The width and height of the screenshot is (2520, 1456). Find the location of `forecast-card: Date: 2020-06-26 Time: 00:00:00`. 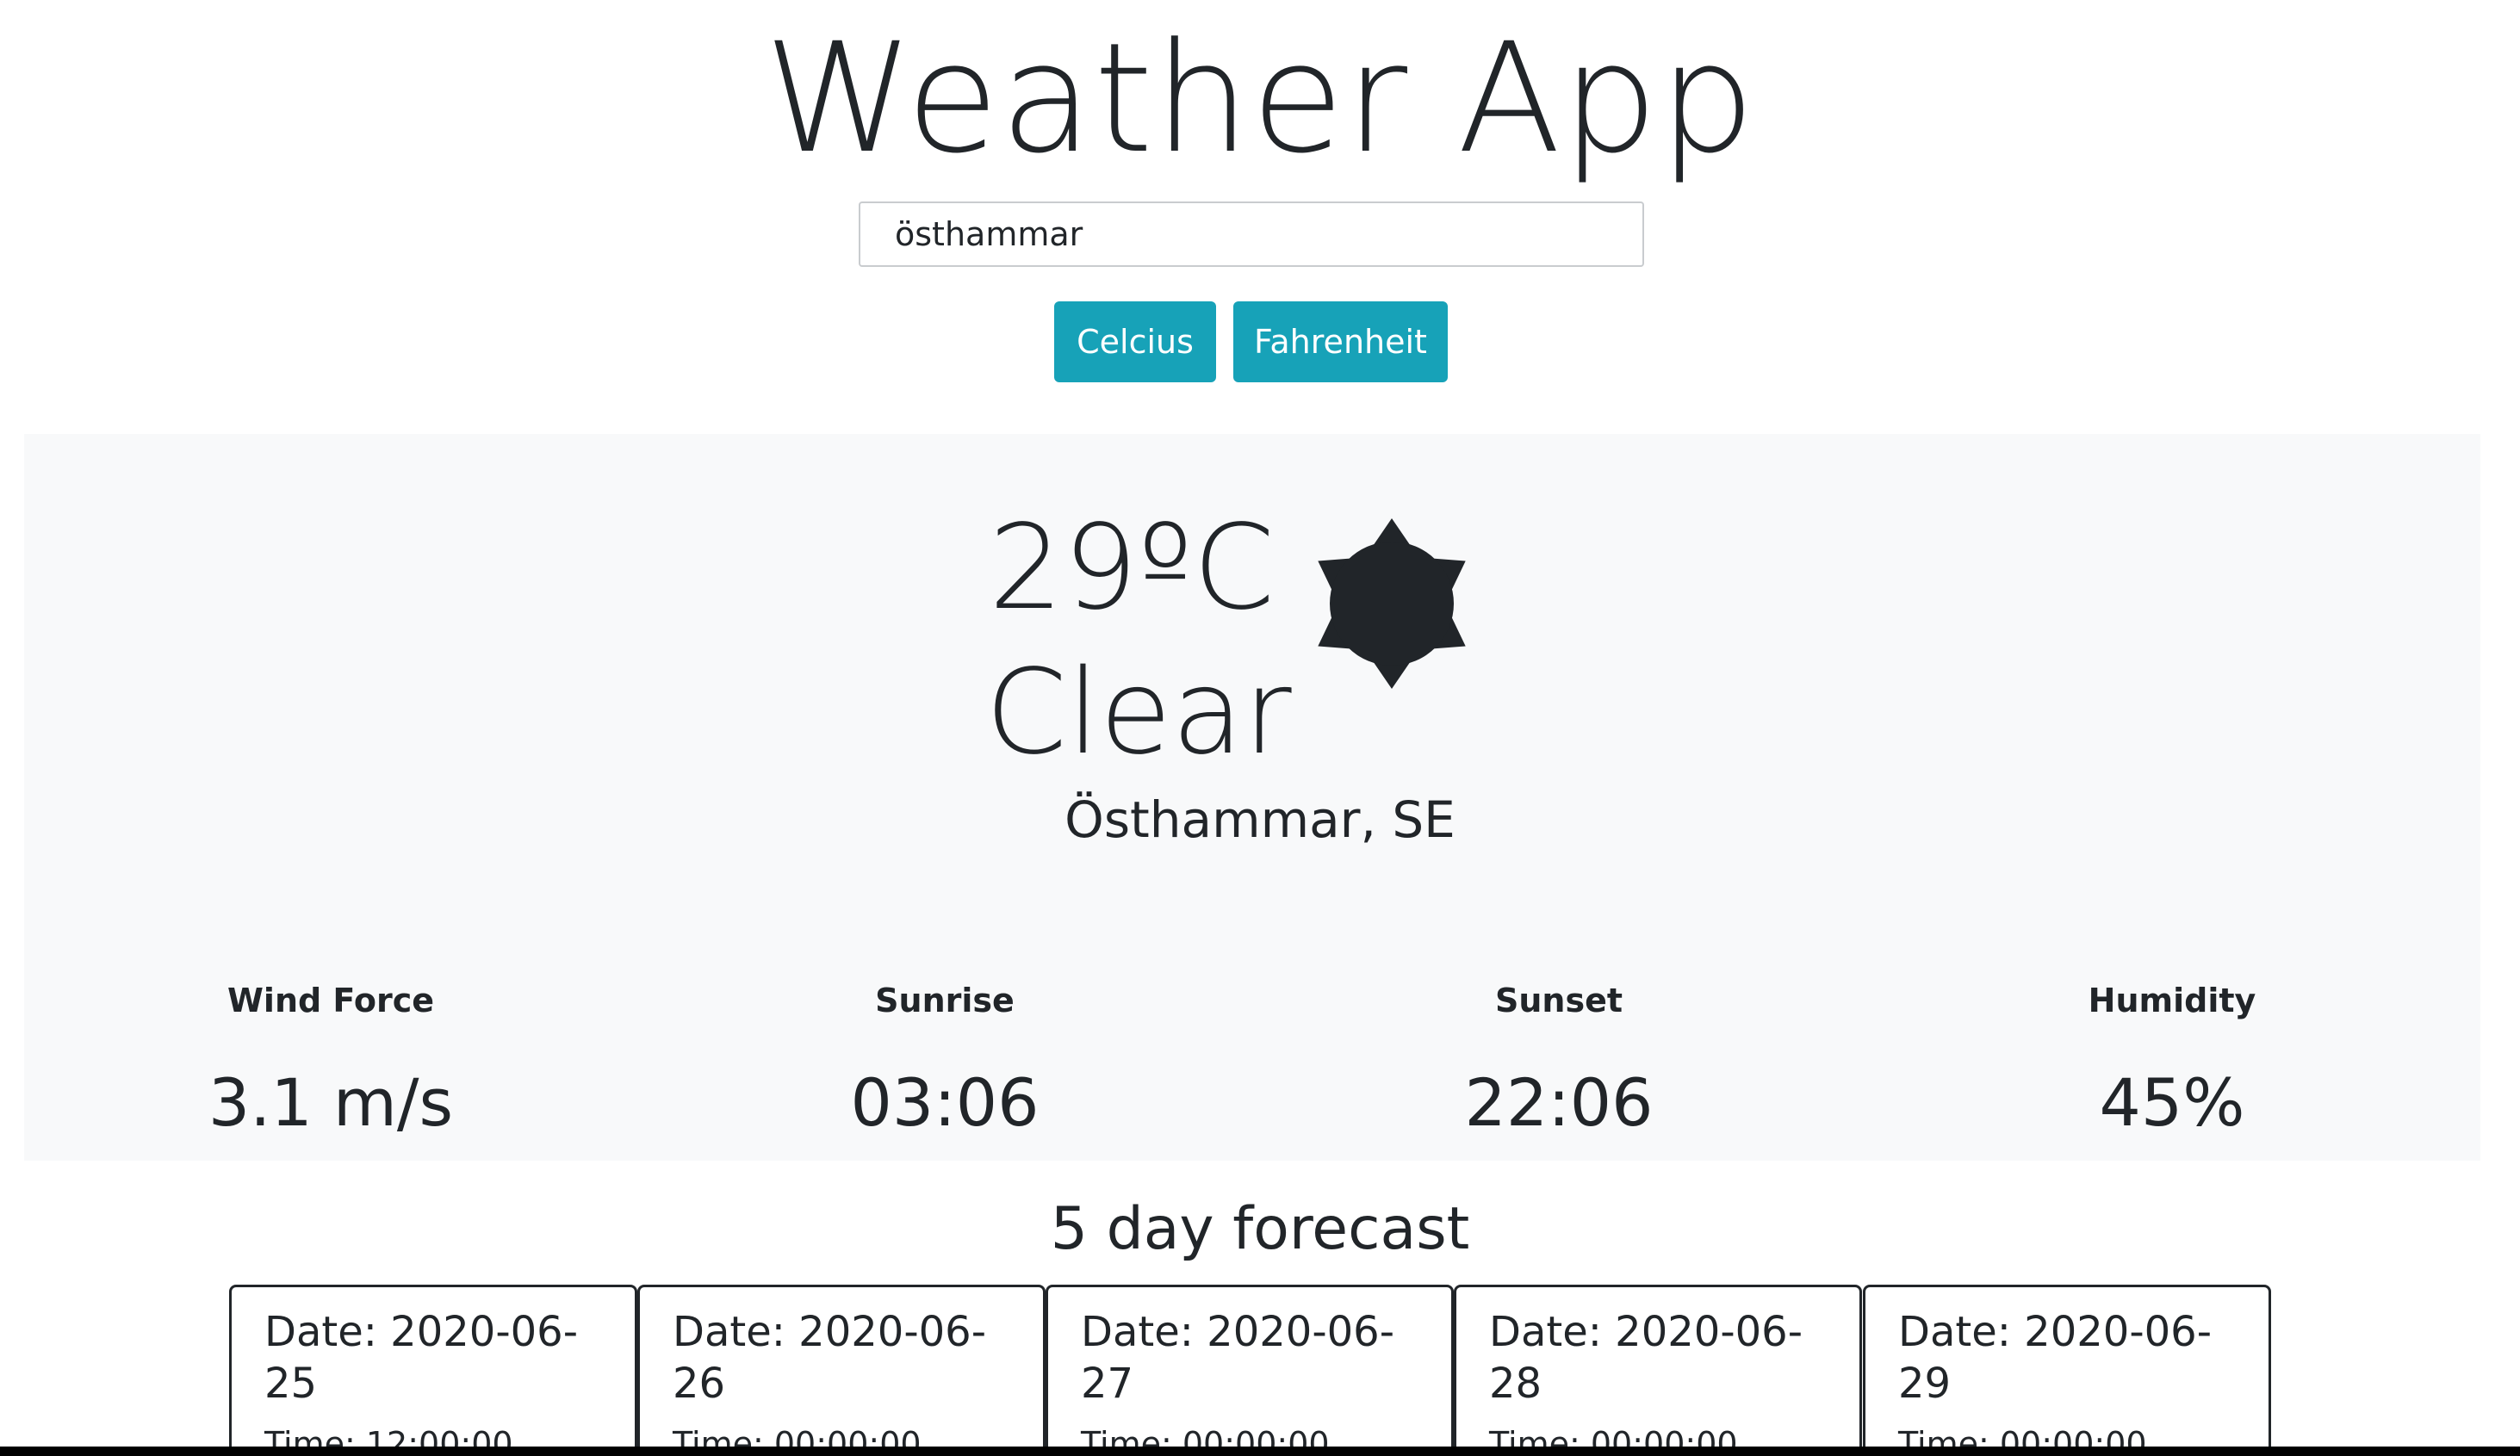

forecast-card: Date: 2020-06-26 Time: 00:00:00 is located at coordinates (842, 1370).